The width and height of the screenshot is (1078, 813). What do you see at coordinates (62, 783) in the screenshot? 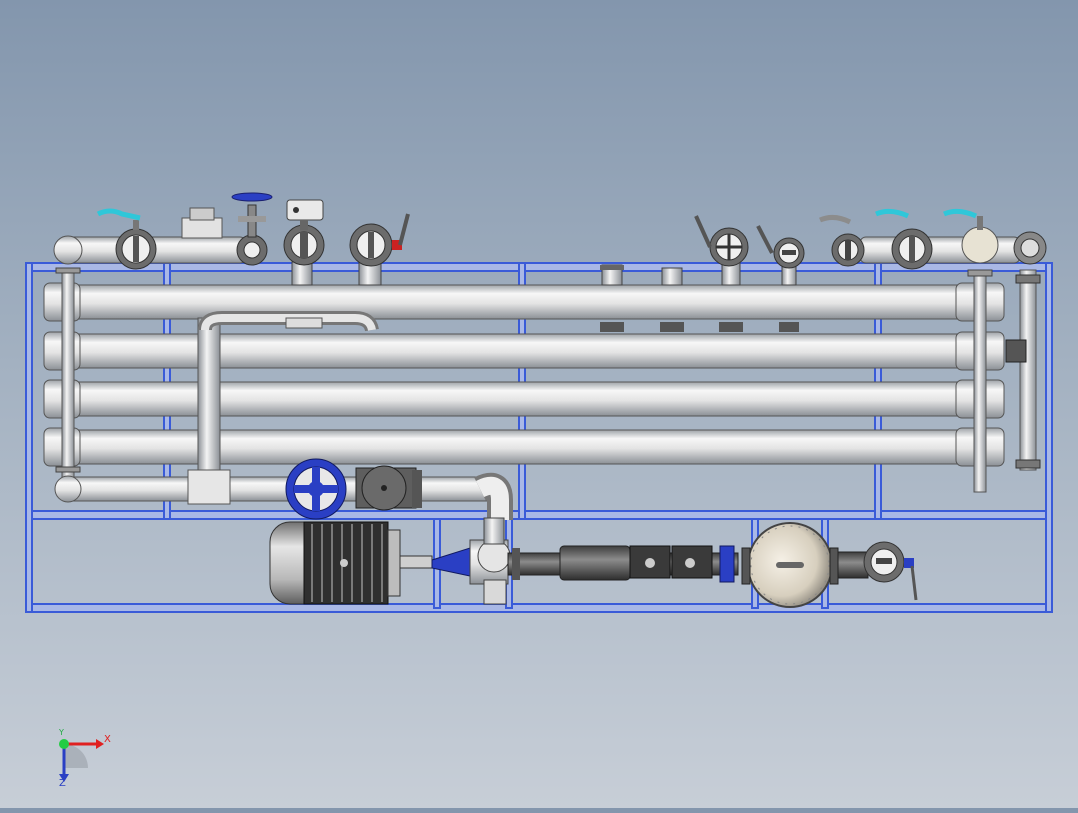
I see `triad-z-label: Z` at bounding box center [62, 783].